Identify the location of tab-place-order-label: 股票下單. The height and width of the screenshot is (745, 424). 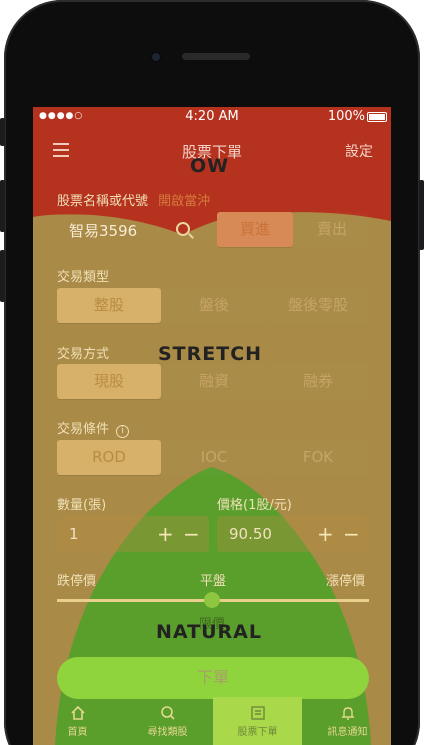
(257, 732).